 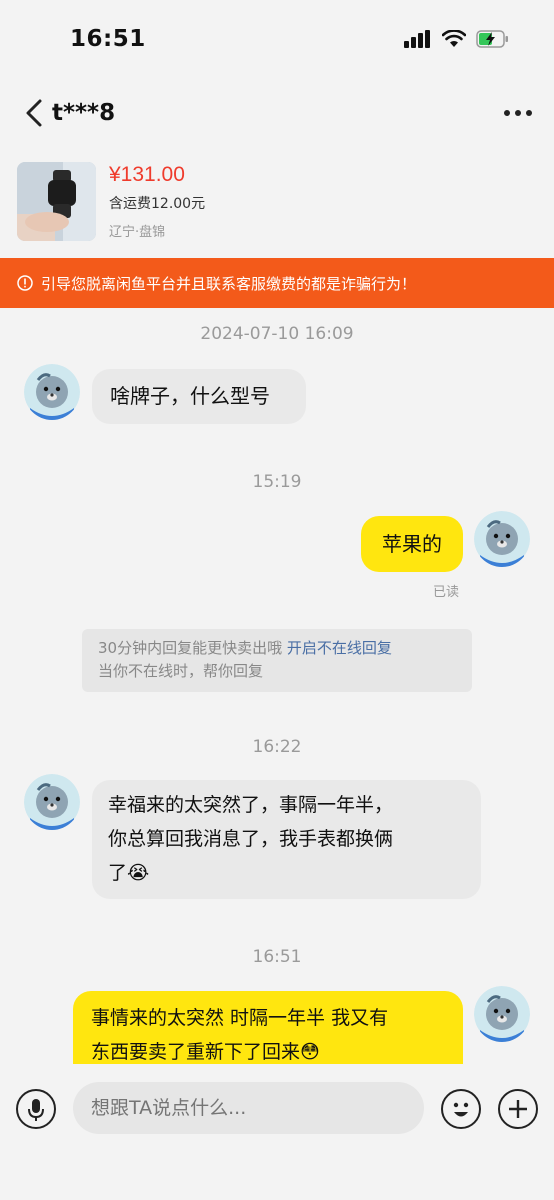 I want to click on status-icons, so click(x=457, y=39).